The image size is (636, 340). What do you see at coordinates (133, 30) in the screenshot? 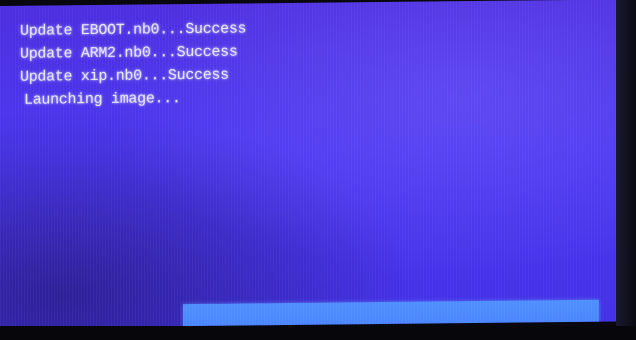
I see `boot-log-line: Update EBOOT.nb0...Success` at bounding box center [133, 30].